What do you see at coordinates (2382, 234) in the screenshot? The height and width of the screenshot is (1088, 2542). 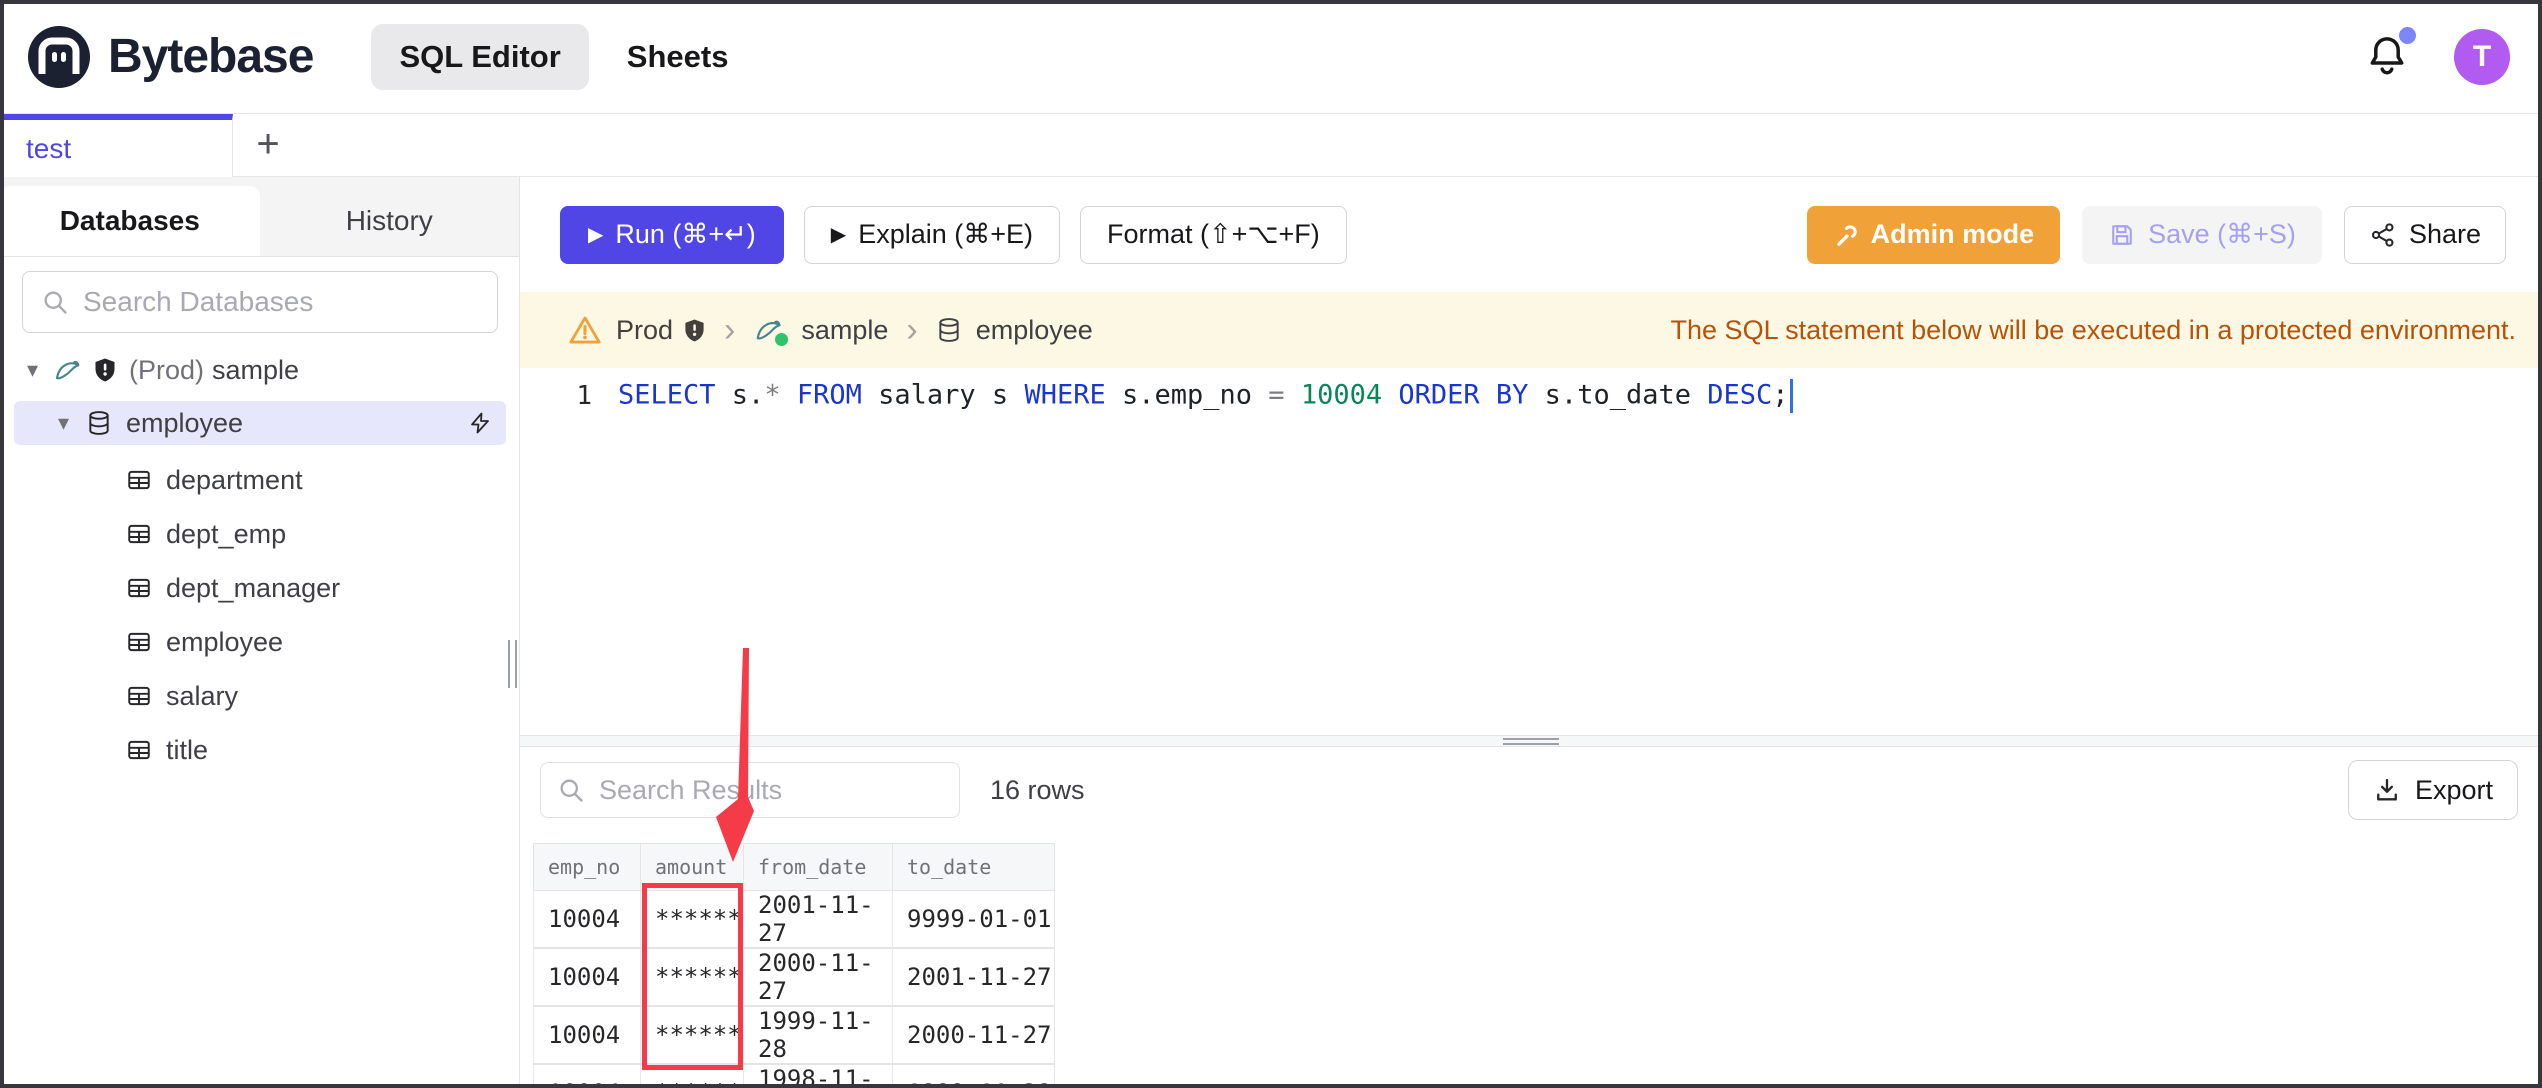 I see `share-icon` at bounding box center [2382, 234].